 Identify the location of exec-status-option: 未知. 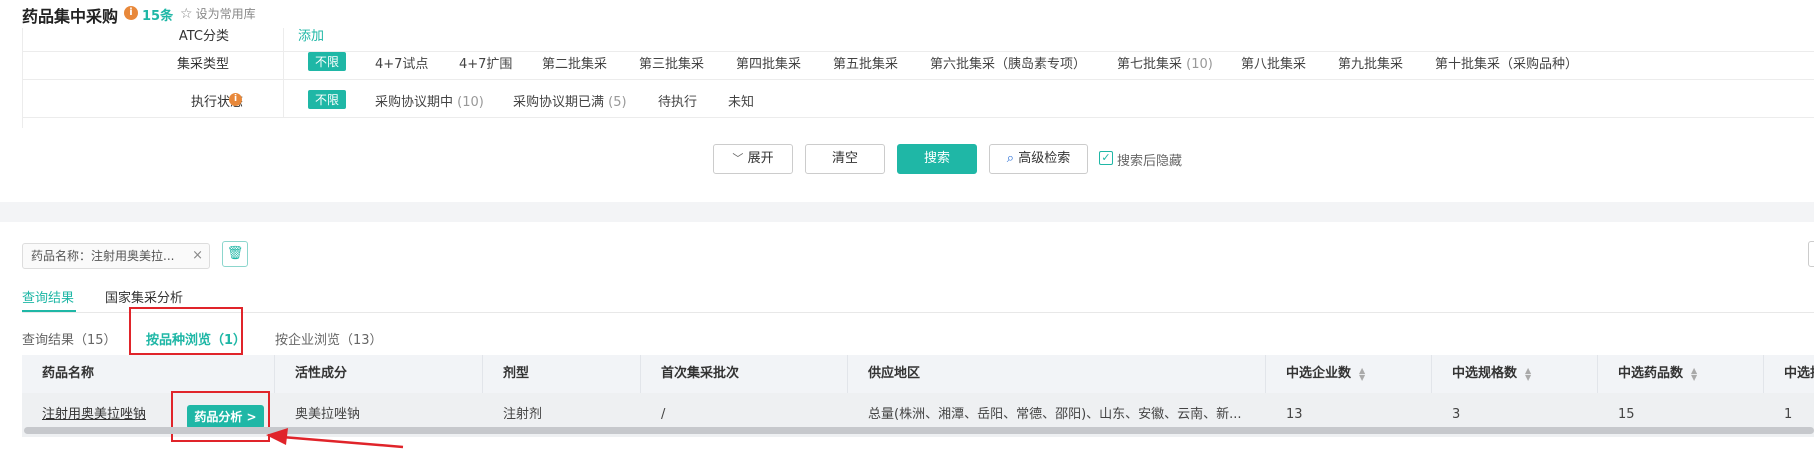
(741, 100).